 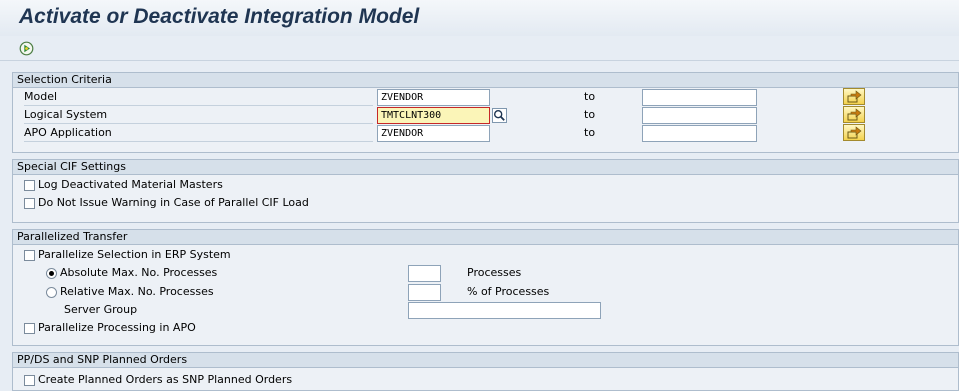 I want to click on page-title: Activate or Deactivate Integration Model, so click(x=219, y=16).